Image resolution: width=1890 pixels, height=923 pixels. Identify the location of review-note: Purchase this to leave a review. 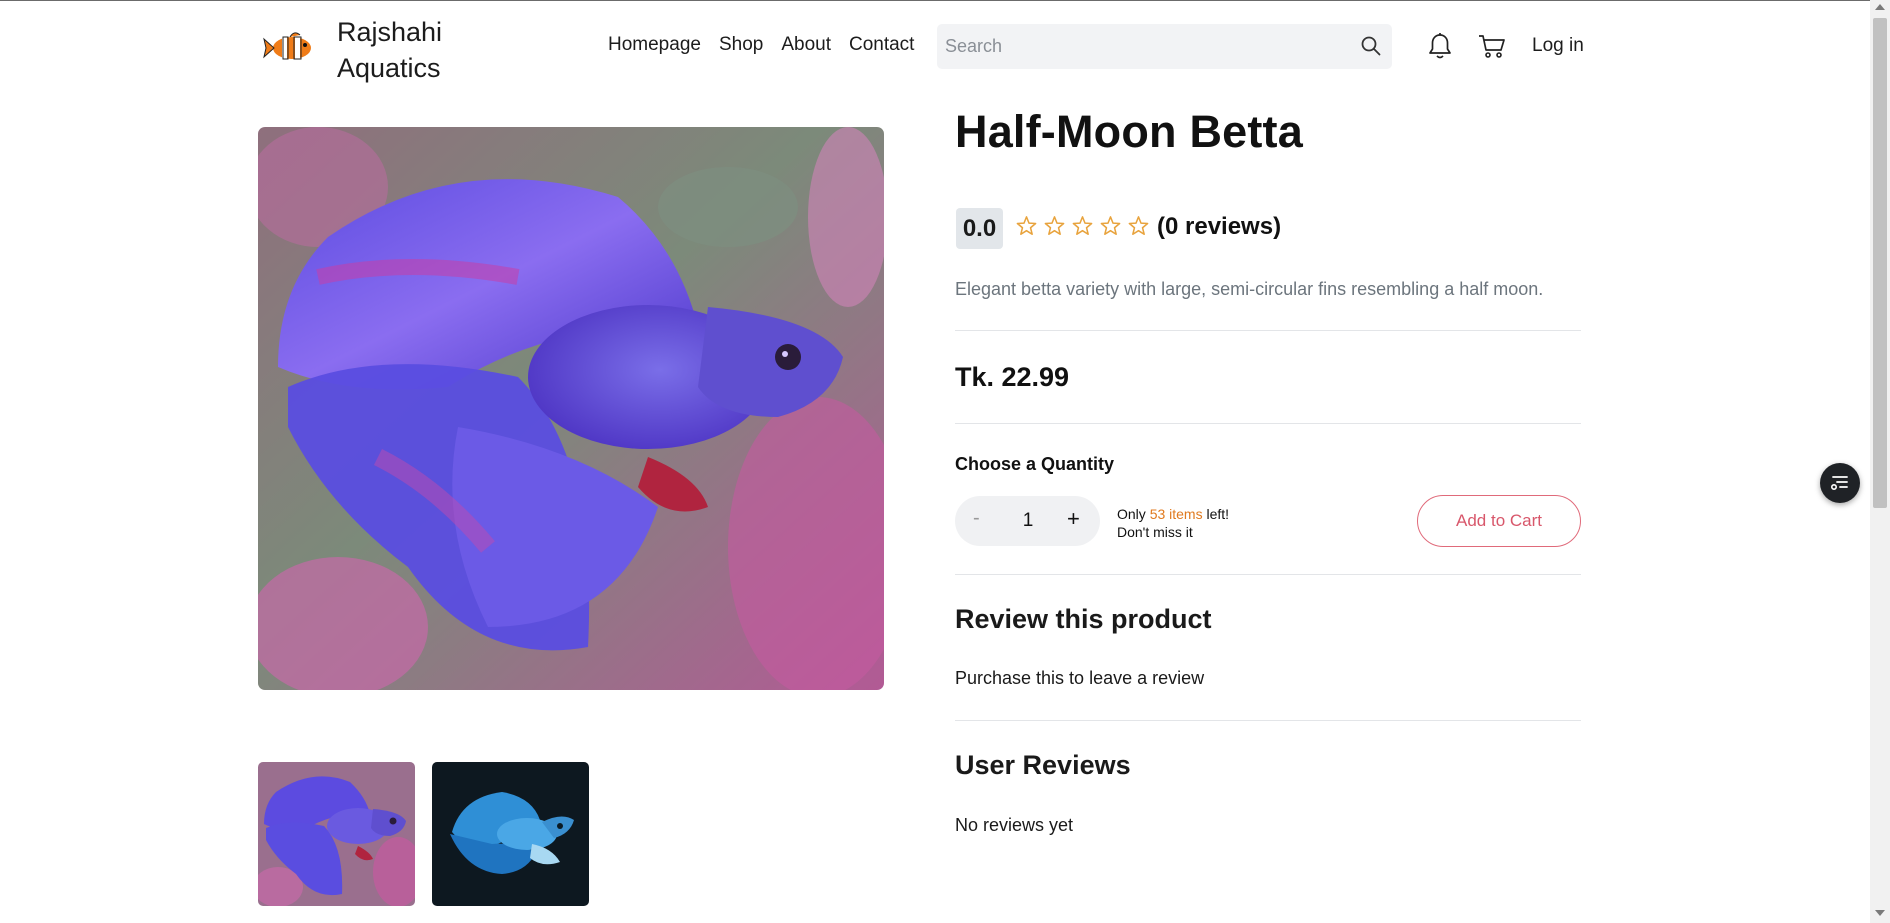
(1080, 678).